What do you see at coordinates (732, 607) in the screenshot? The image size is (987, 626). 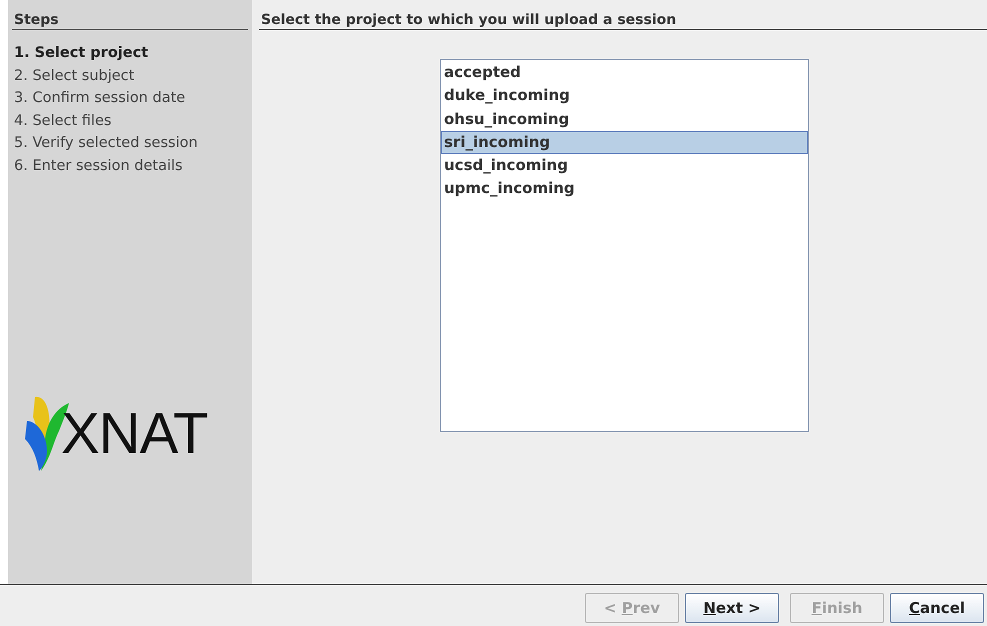 I see `wizard-button: Next >` at bounding box center [732, 607].